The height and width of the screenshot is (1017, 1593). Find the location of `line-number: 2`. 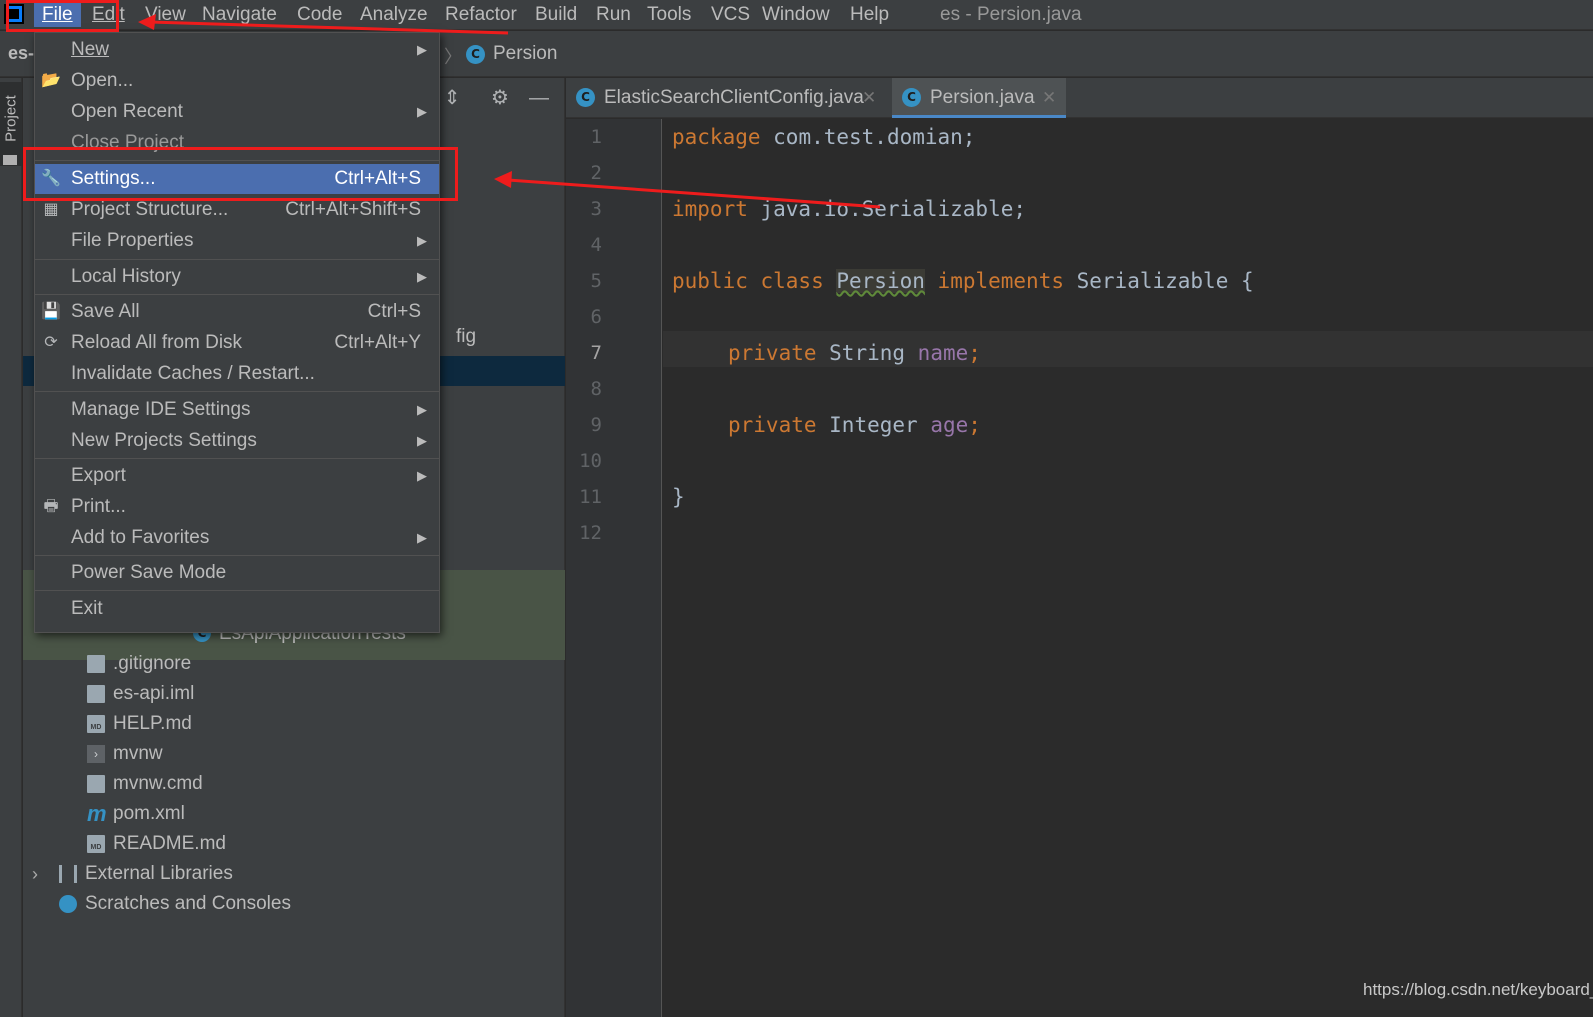

line-number: 2 is located at coordinates (596, 173).